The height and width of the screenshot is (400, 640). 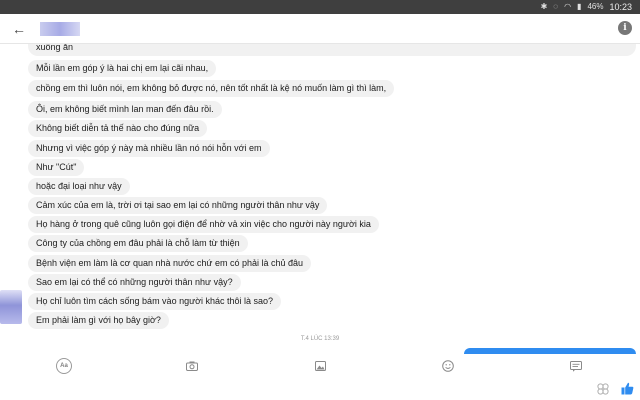 I want to click on emoji-icon, so click(x=448, y=366).